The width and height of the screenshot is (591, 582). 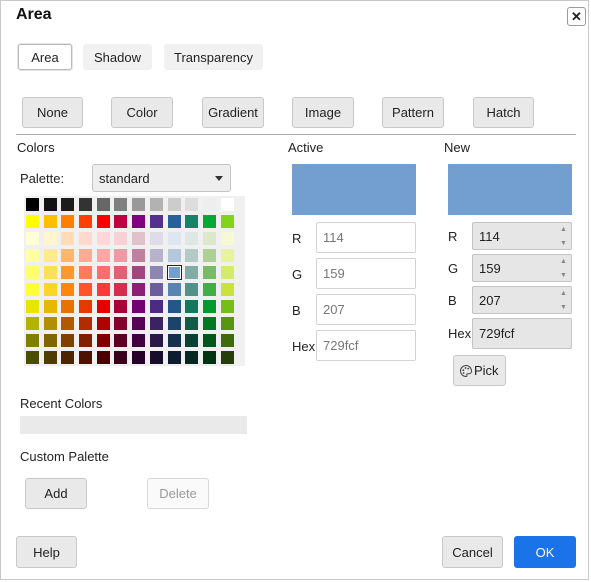 I want to click on new-b-spinbox: 207 ▲ ▼, so click(x=522, y=300).